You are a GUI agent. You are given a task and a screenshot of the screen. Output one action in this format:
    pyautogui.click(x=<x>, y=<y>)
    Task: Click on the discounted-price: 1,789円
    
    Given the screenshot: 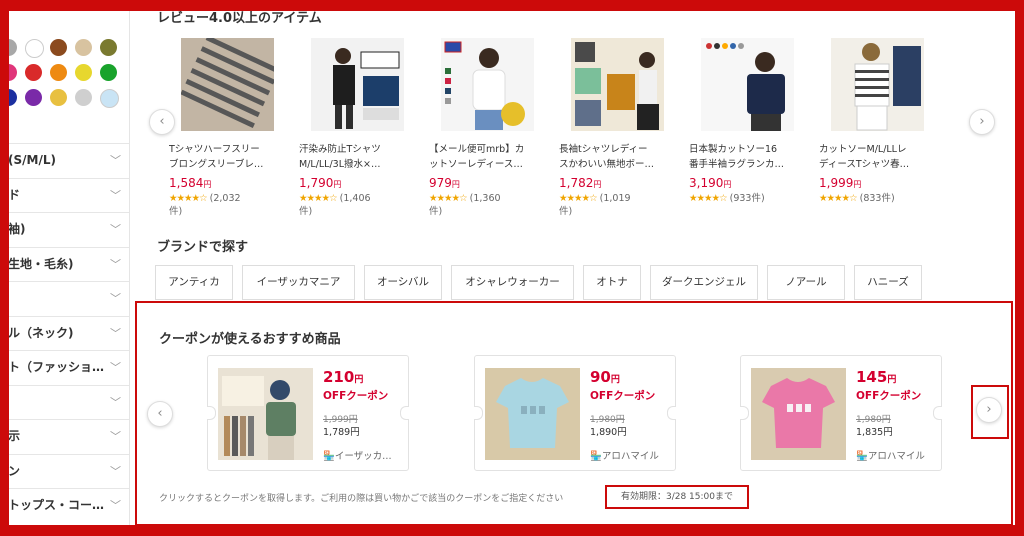 What is the action you would take?
    pyautogui.click(x=341, y=432)
    